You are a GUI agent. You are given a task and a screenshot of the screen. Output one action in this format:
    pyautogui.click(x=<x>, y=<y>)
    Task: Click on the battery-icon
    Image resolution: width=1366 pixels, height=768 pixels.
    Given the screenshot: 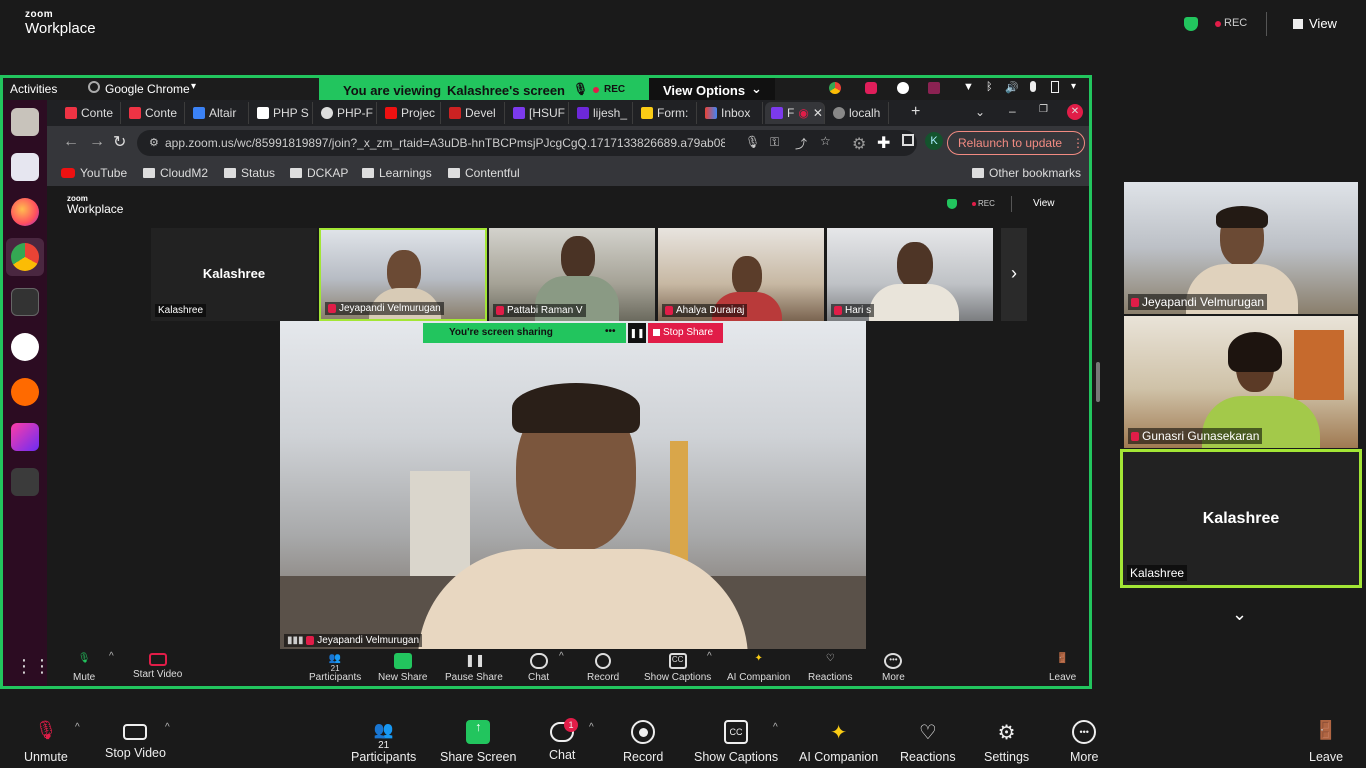 What is the action you would take?
    pyautogui.click(x=1055, y=87)
    